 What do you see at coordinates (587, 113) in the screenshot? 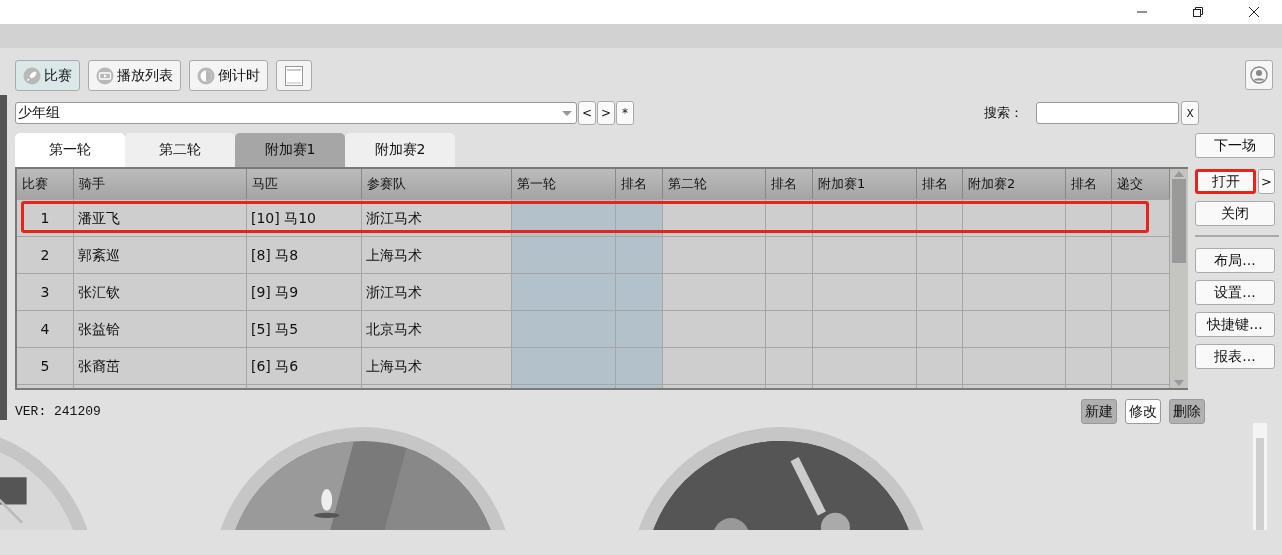
I see `nav-button: <` at bounding box center [587, 113].